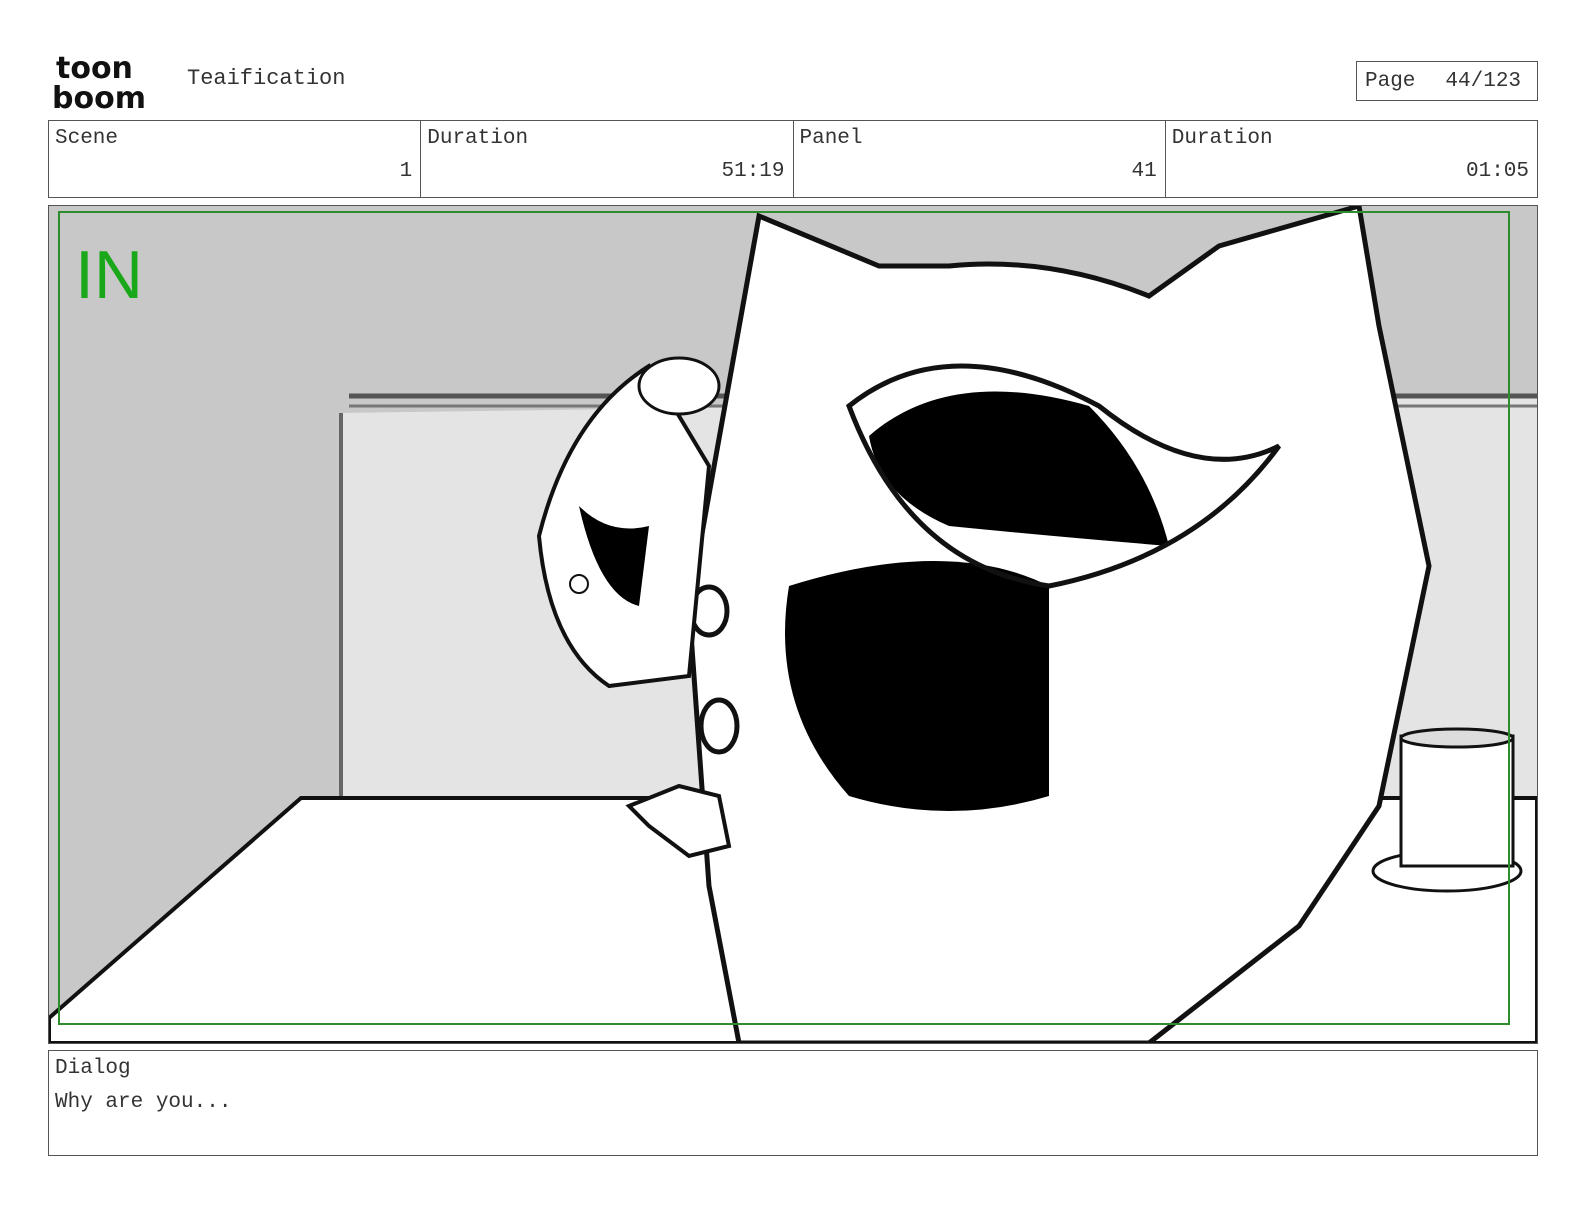 The height and width of the screenshot is (1224, 1584). I want to click on scene-duration-cell: Duration 51:19, so click(607, 159).